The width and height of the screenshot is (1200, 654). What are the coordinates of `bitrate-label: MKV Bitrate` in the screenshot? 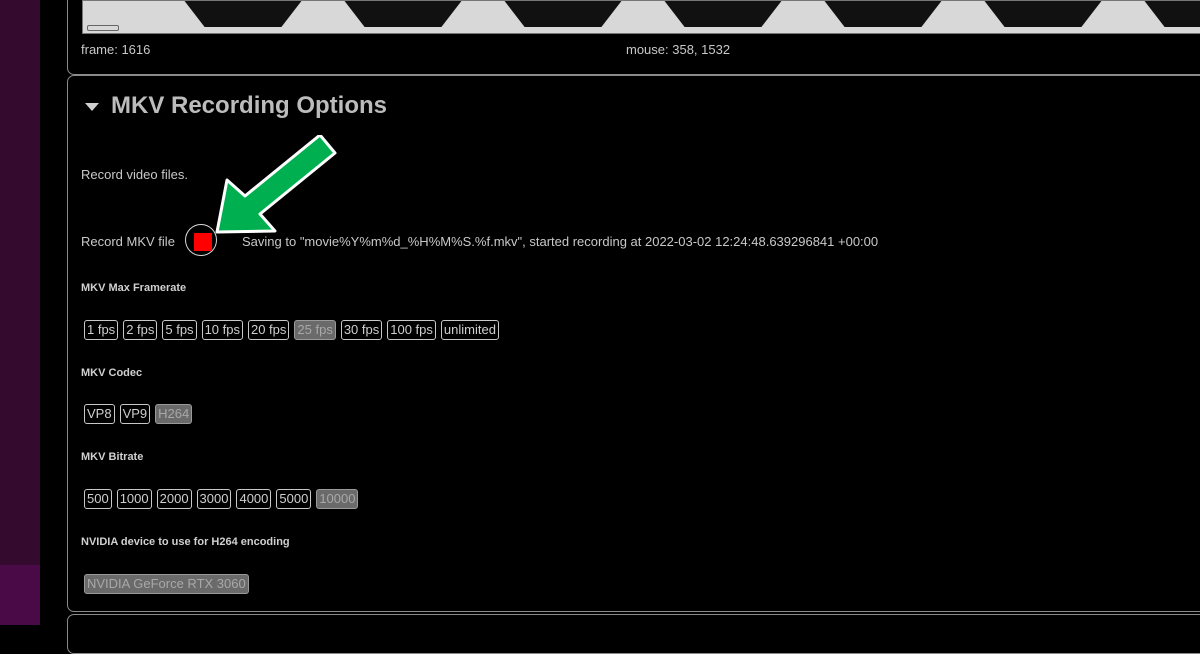 It's located at (112, 457).